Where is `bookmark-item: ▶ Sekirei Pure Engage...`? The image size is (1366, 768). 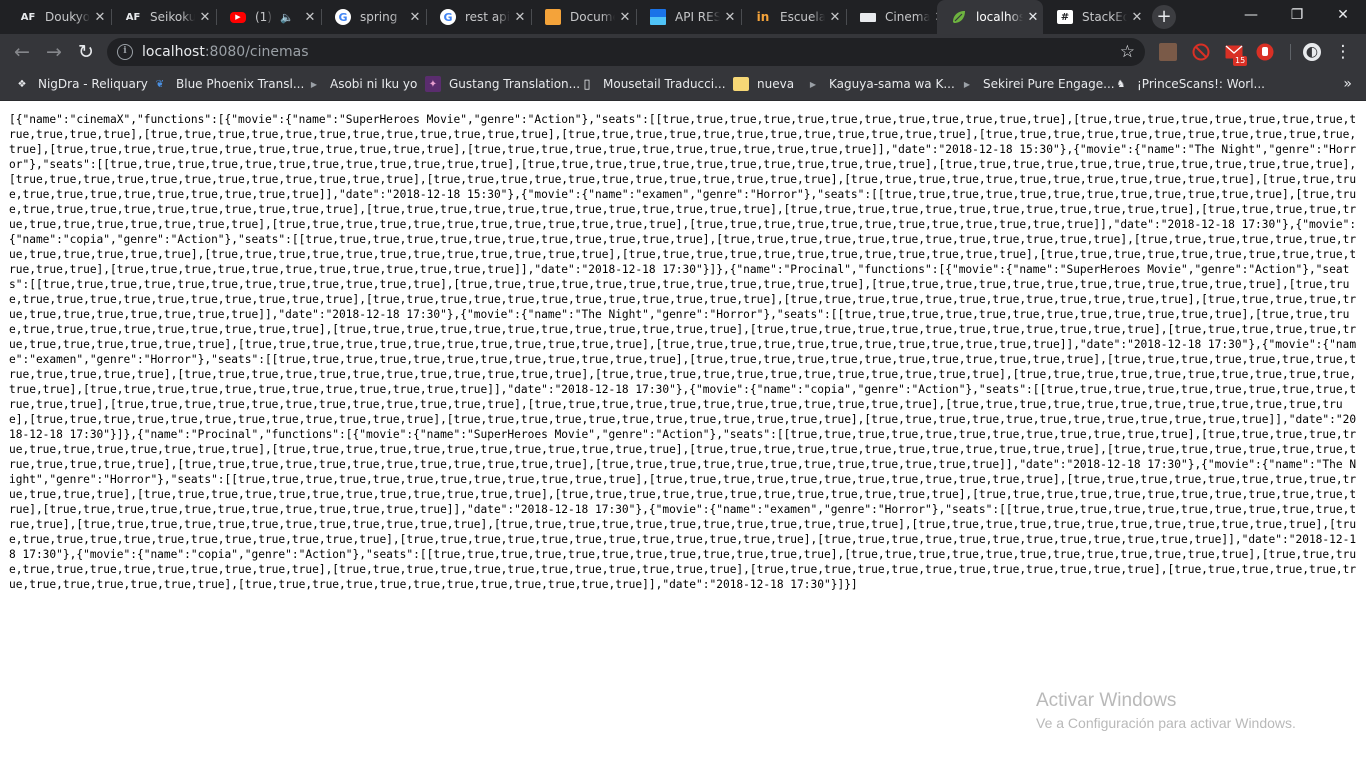
bookmark-item: ▶ Sekirei Pure Engage... is located at coordinates (1037, 84).